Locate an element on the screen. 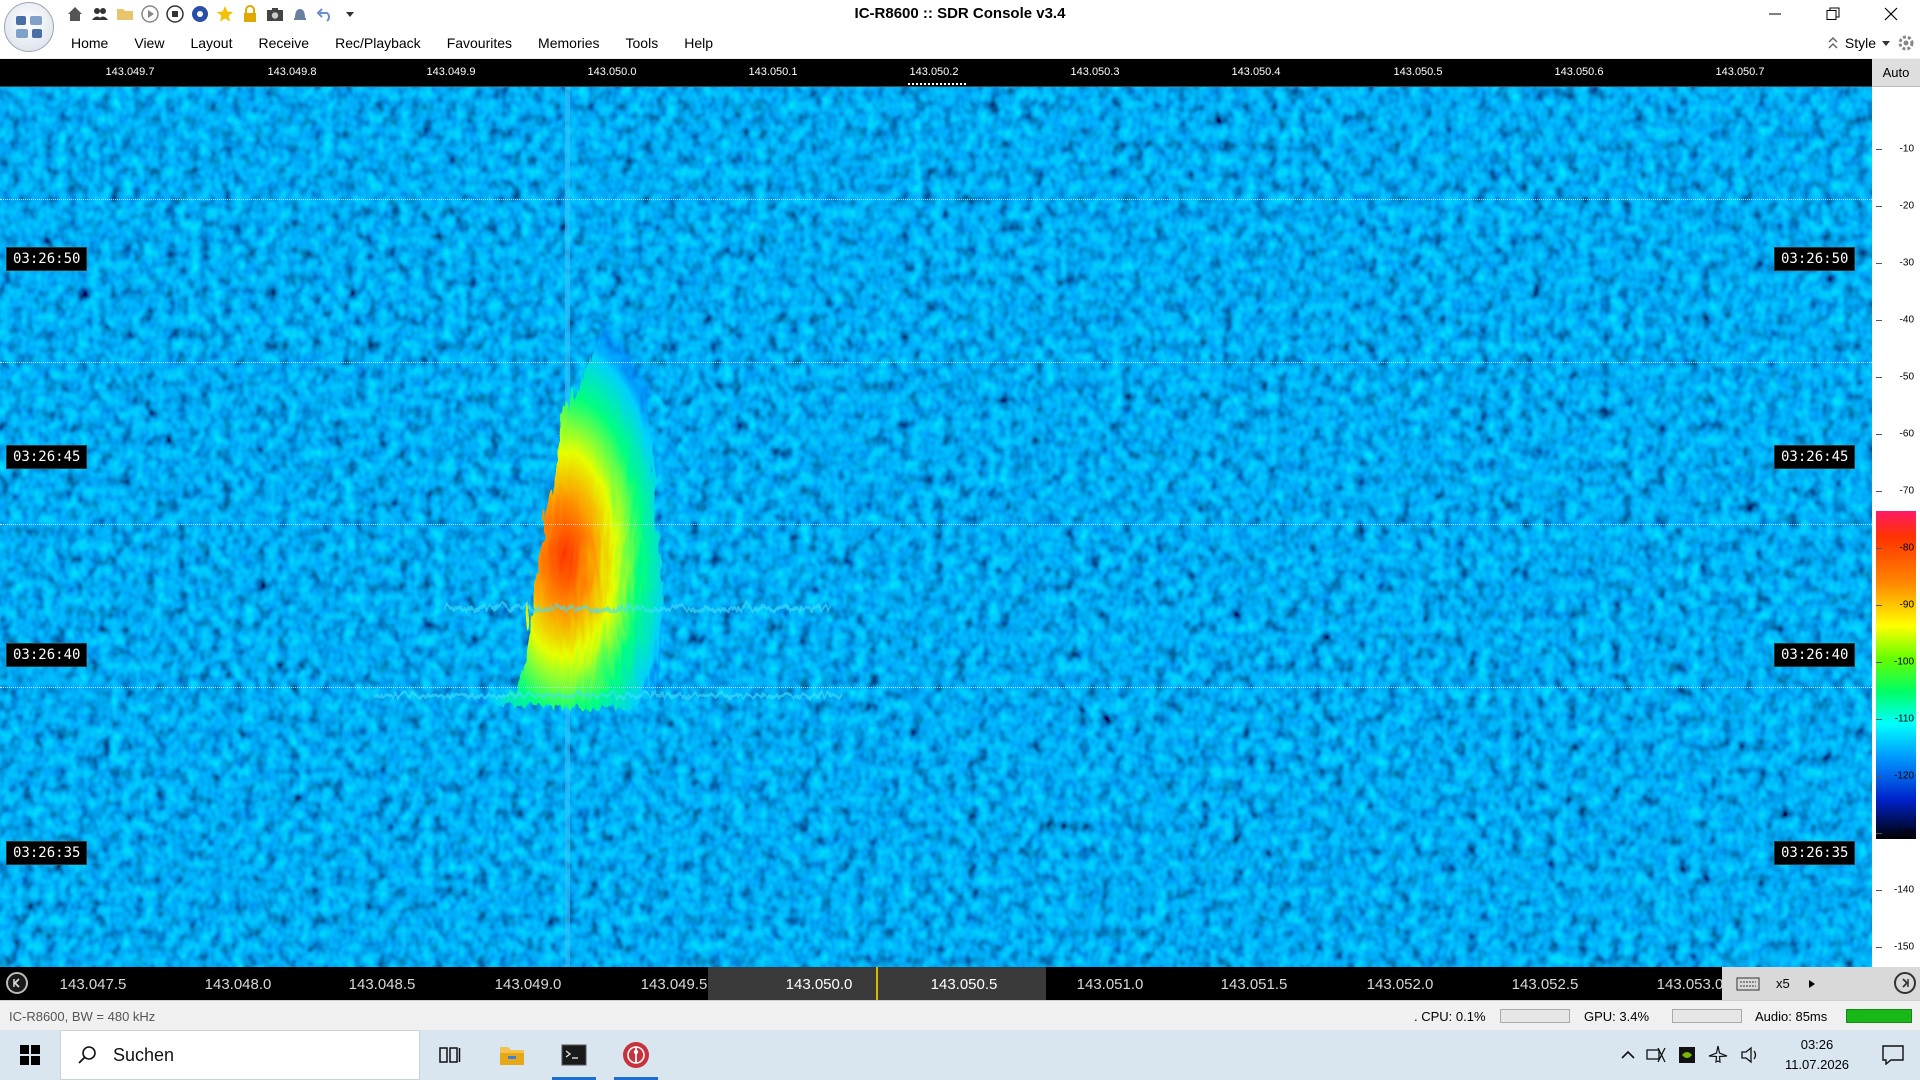 This screenshot has height=1080, width=1920. level-label: -80 is located at coordinates (1906, 548).